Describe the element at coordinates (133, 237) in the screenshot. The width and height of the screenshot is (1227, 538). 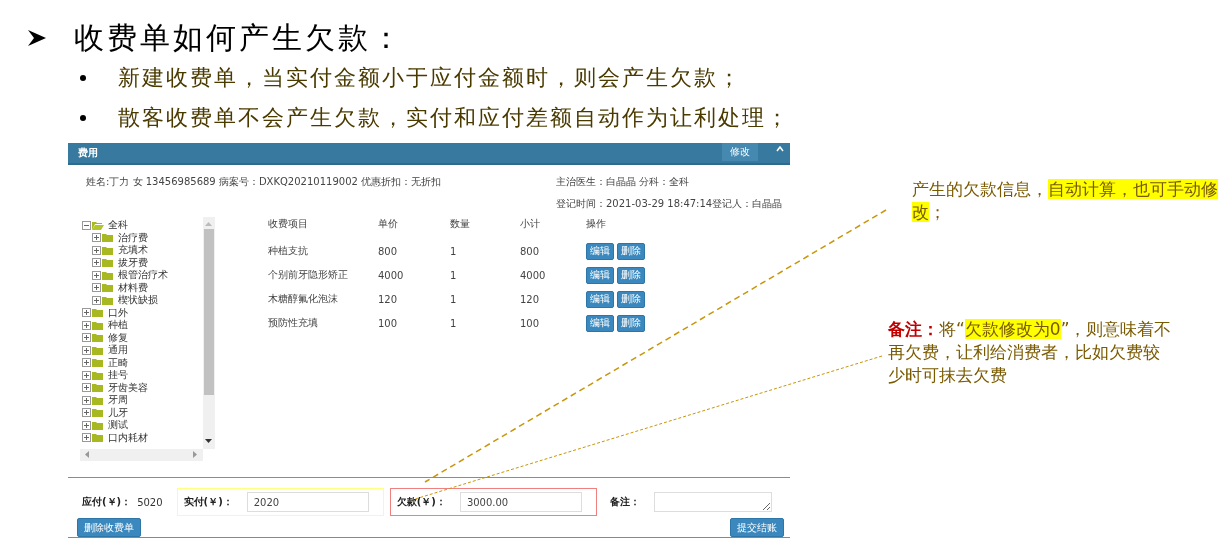
I see `tree-item: 治疗费` at that location.